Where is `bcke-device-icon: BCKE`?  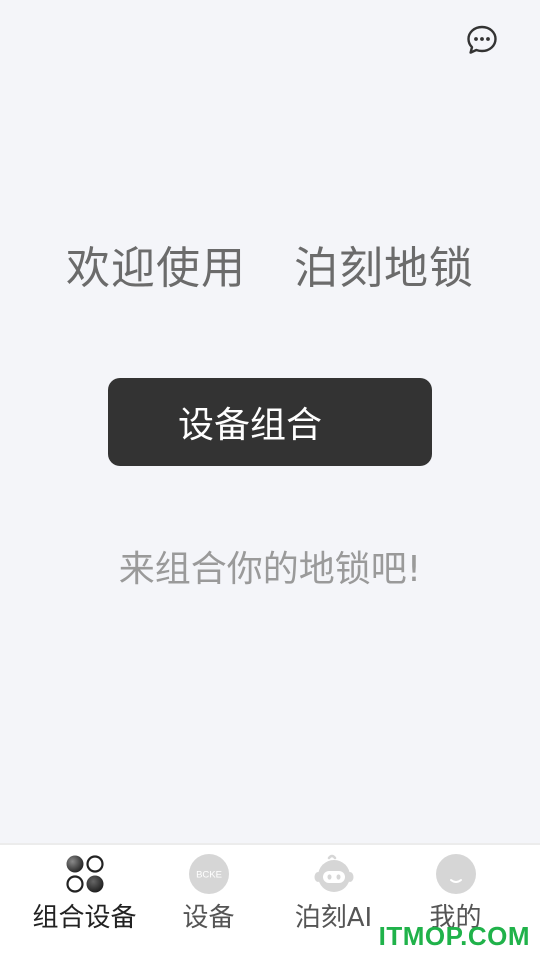
bcke-device-icon: BCKE is located at coordinates (208, 874).